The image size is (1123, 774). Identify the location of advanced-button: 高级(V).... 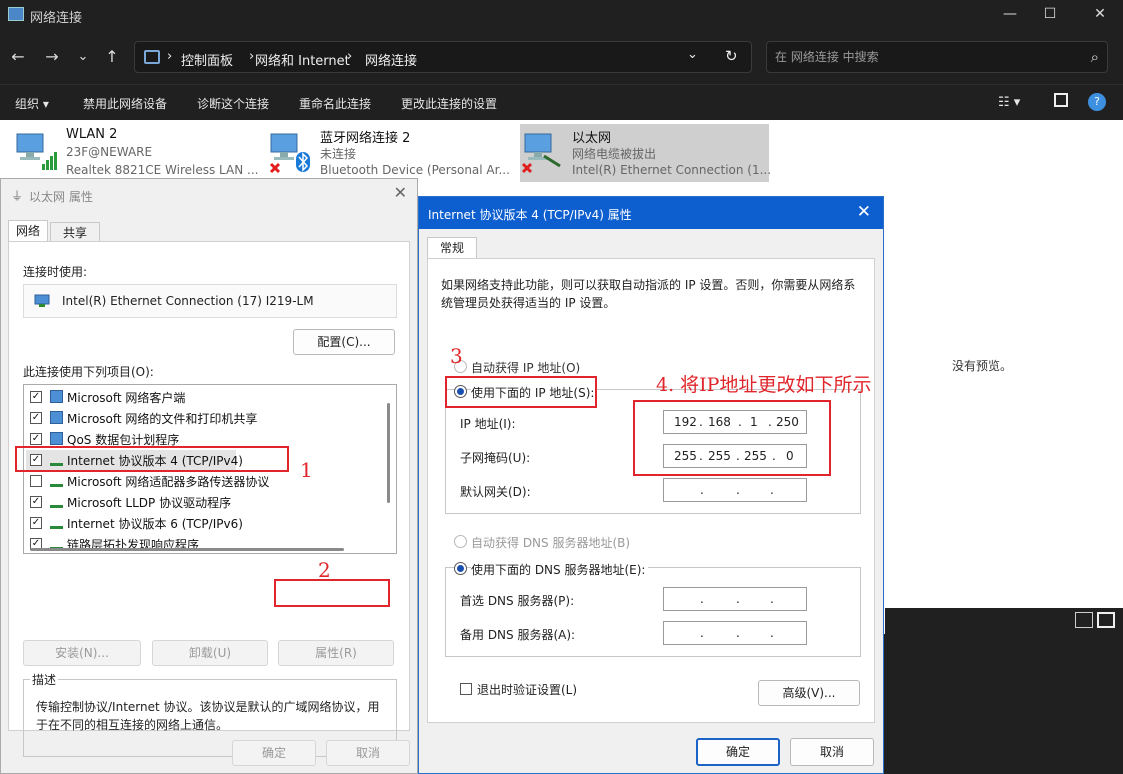
(809, 693).